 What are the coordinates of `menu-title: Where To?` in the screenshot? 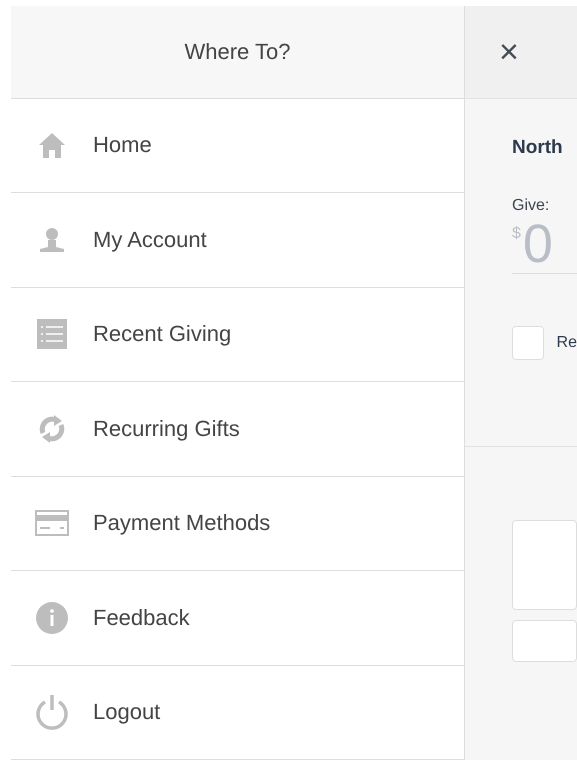 It's located at (237, 52).